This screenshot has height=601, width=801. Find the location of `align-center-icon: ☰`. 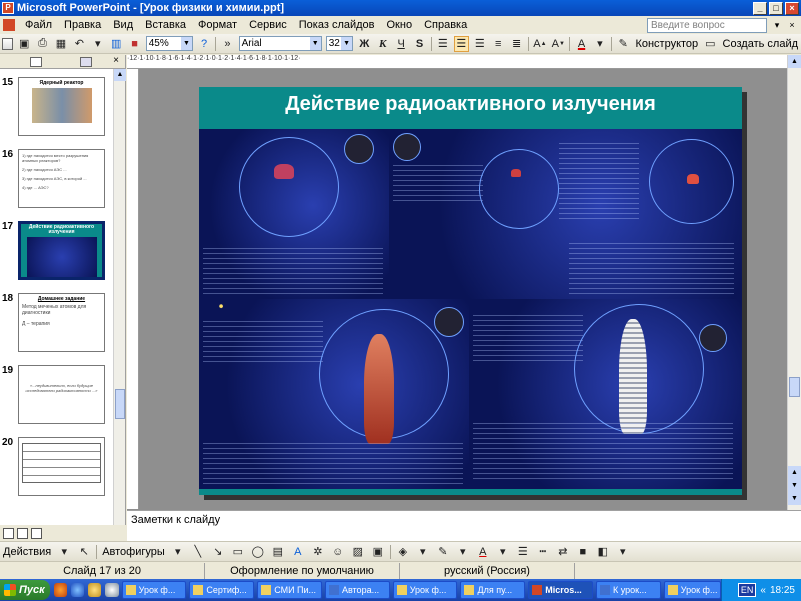

align-center-icon: ☰ is located at coordinates (461, 43).